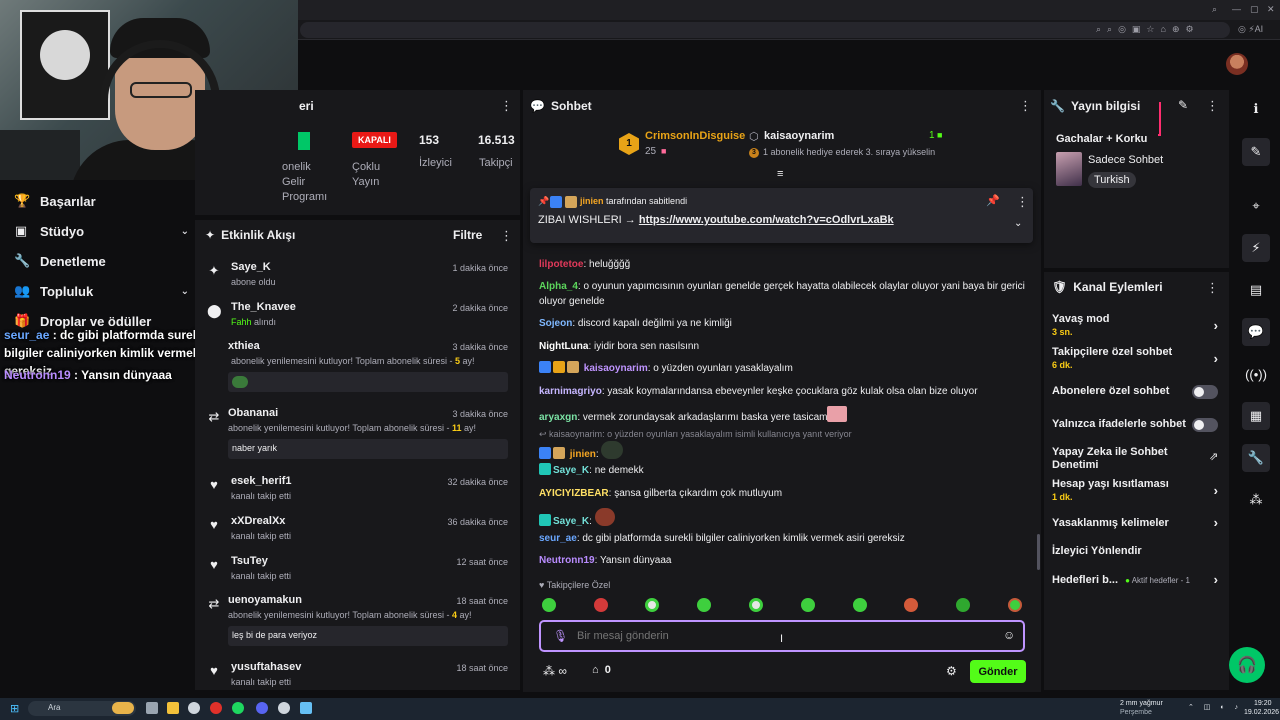 The image size is (1280, 720). What do you see at coordinates (258, 521) in the screenshot?
I see `feed-username: xXDrealXx` at bounding box center [258, 521].